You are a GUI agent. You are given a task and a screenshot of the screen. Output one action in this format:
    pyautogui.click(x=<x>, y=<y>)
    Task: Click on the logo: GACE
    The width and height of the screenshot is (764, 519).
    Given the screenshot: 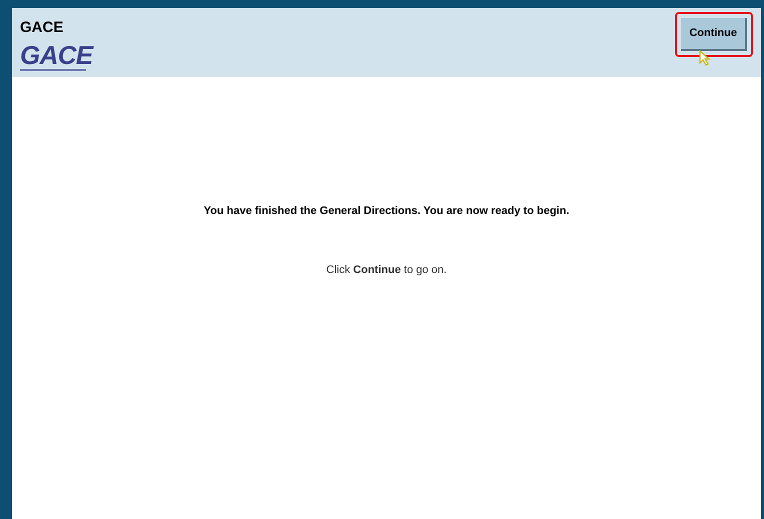 What is the action you would take?
    pyautogui.click(x=56, y=55)
    